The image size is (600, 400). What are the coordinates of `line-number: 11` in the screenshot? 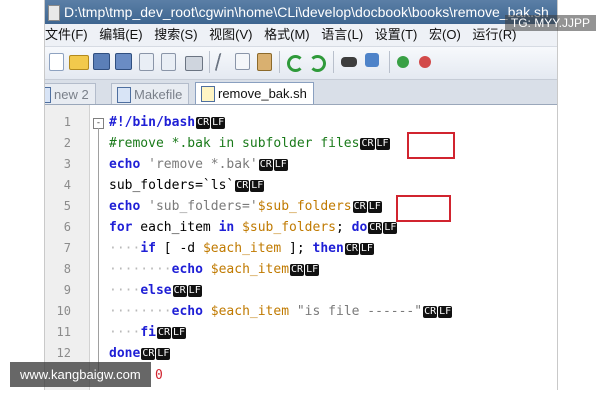 It's located at (63, 332).